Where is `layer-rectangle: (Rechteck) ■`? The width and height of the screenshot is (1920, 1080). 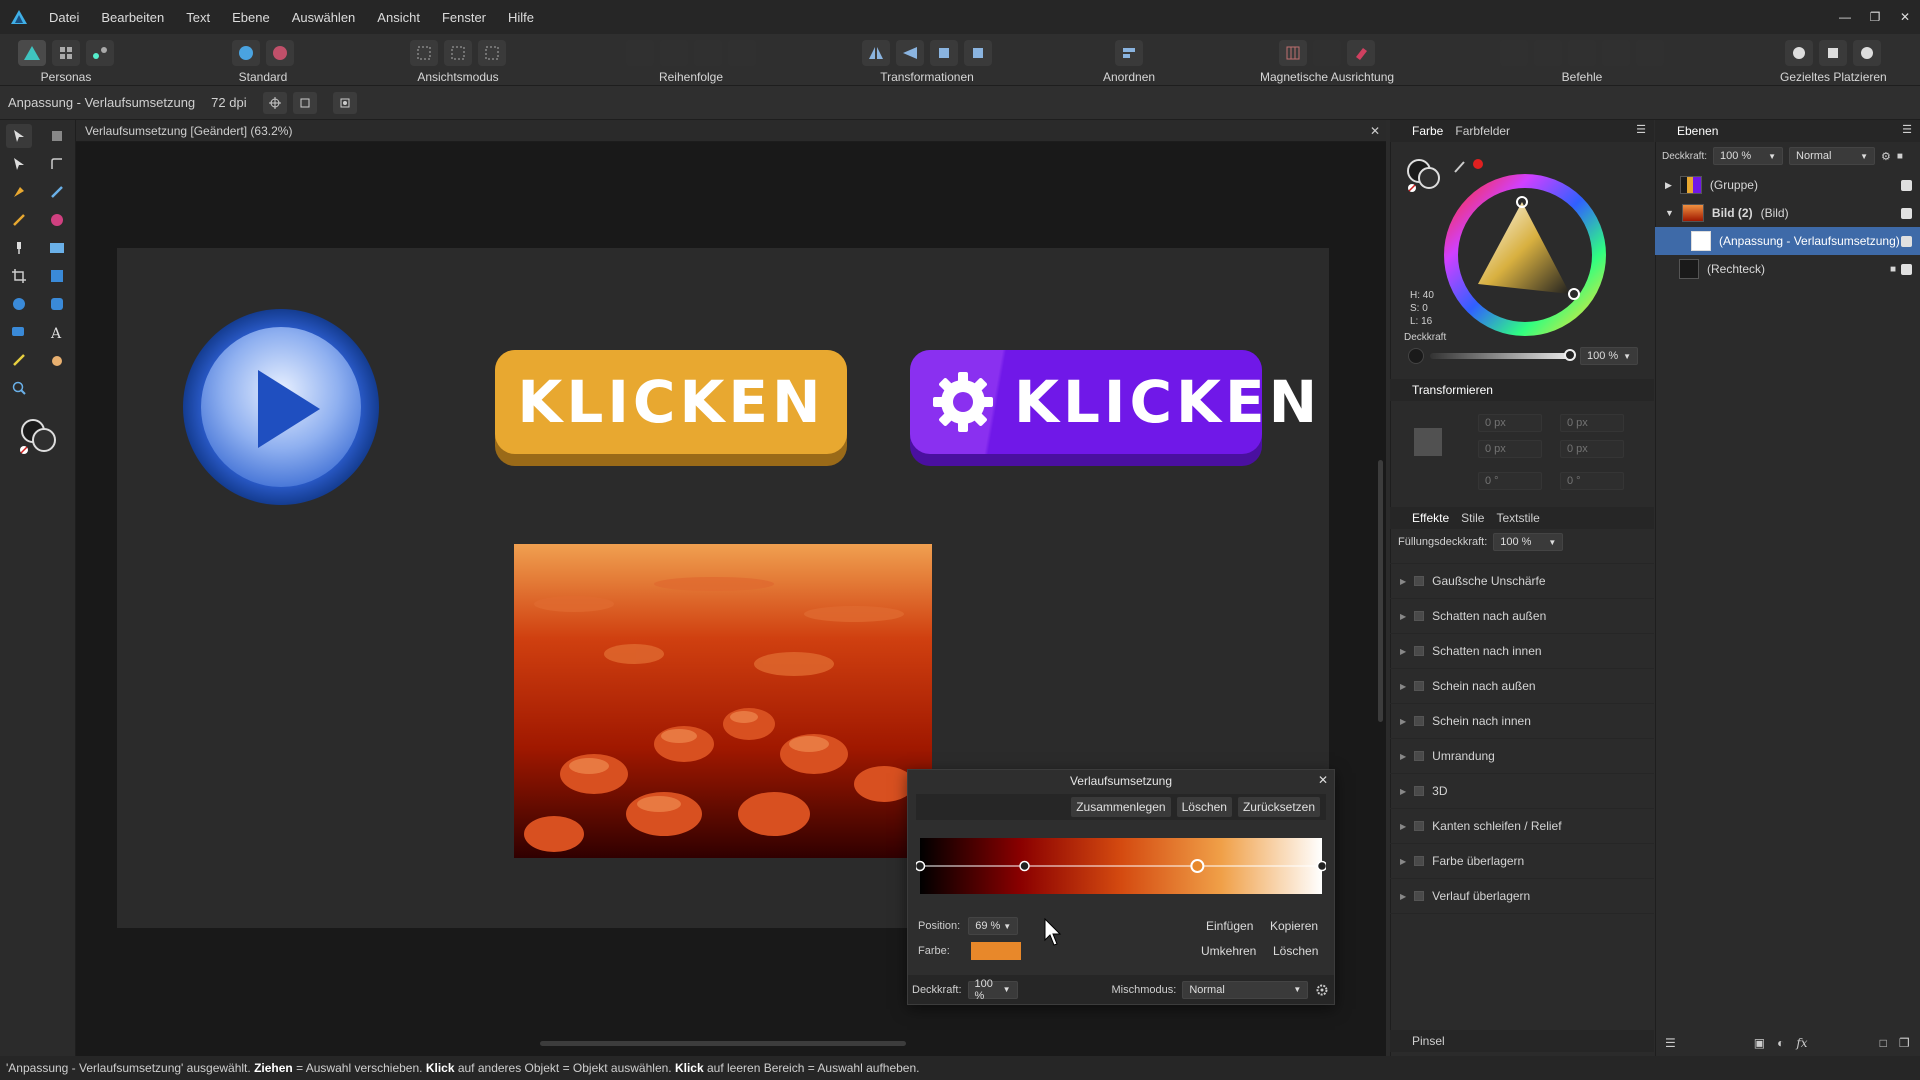
layer-rectangle: (Rechteck) ■ is located at coordinates (1787, 269).